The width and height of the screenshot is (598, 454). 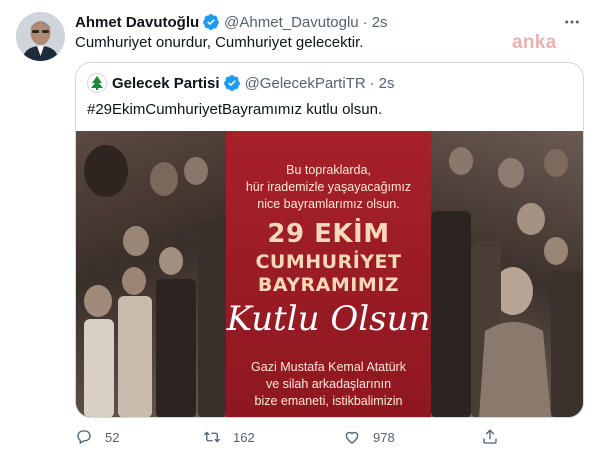 I want to click on like-button: 978, so click(x=369, y=437).